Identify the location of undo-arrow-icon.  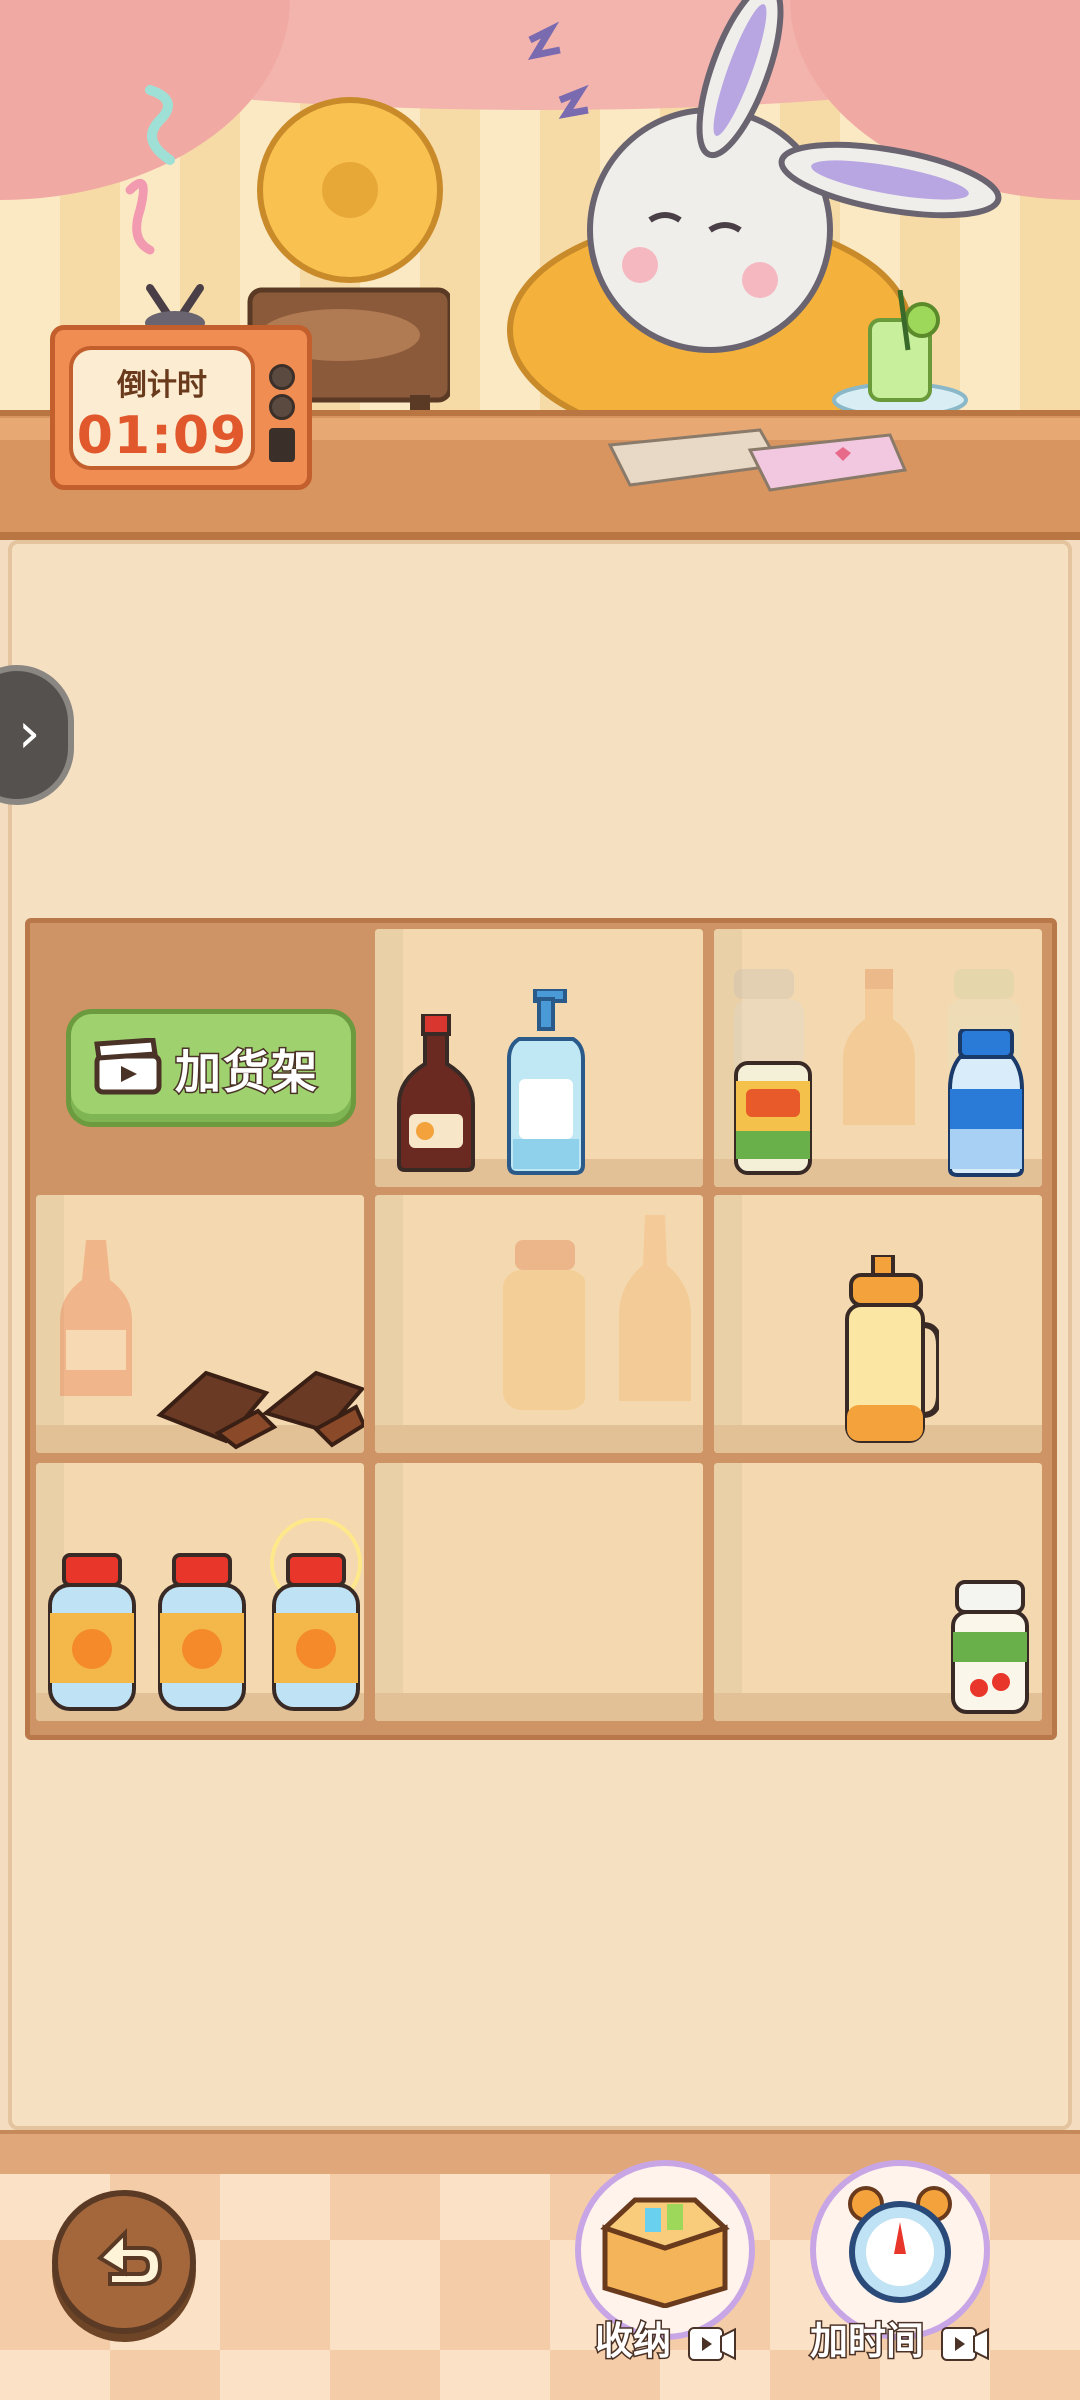
(129, 2257).